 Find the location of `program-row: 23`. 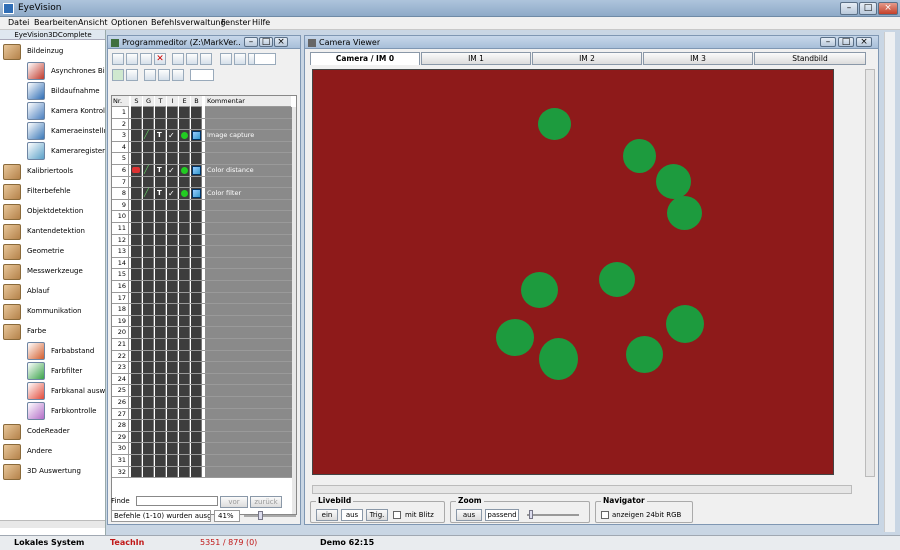

program-row: 23 is located at coordinates (204, 368).